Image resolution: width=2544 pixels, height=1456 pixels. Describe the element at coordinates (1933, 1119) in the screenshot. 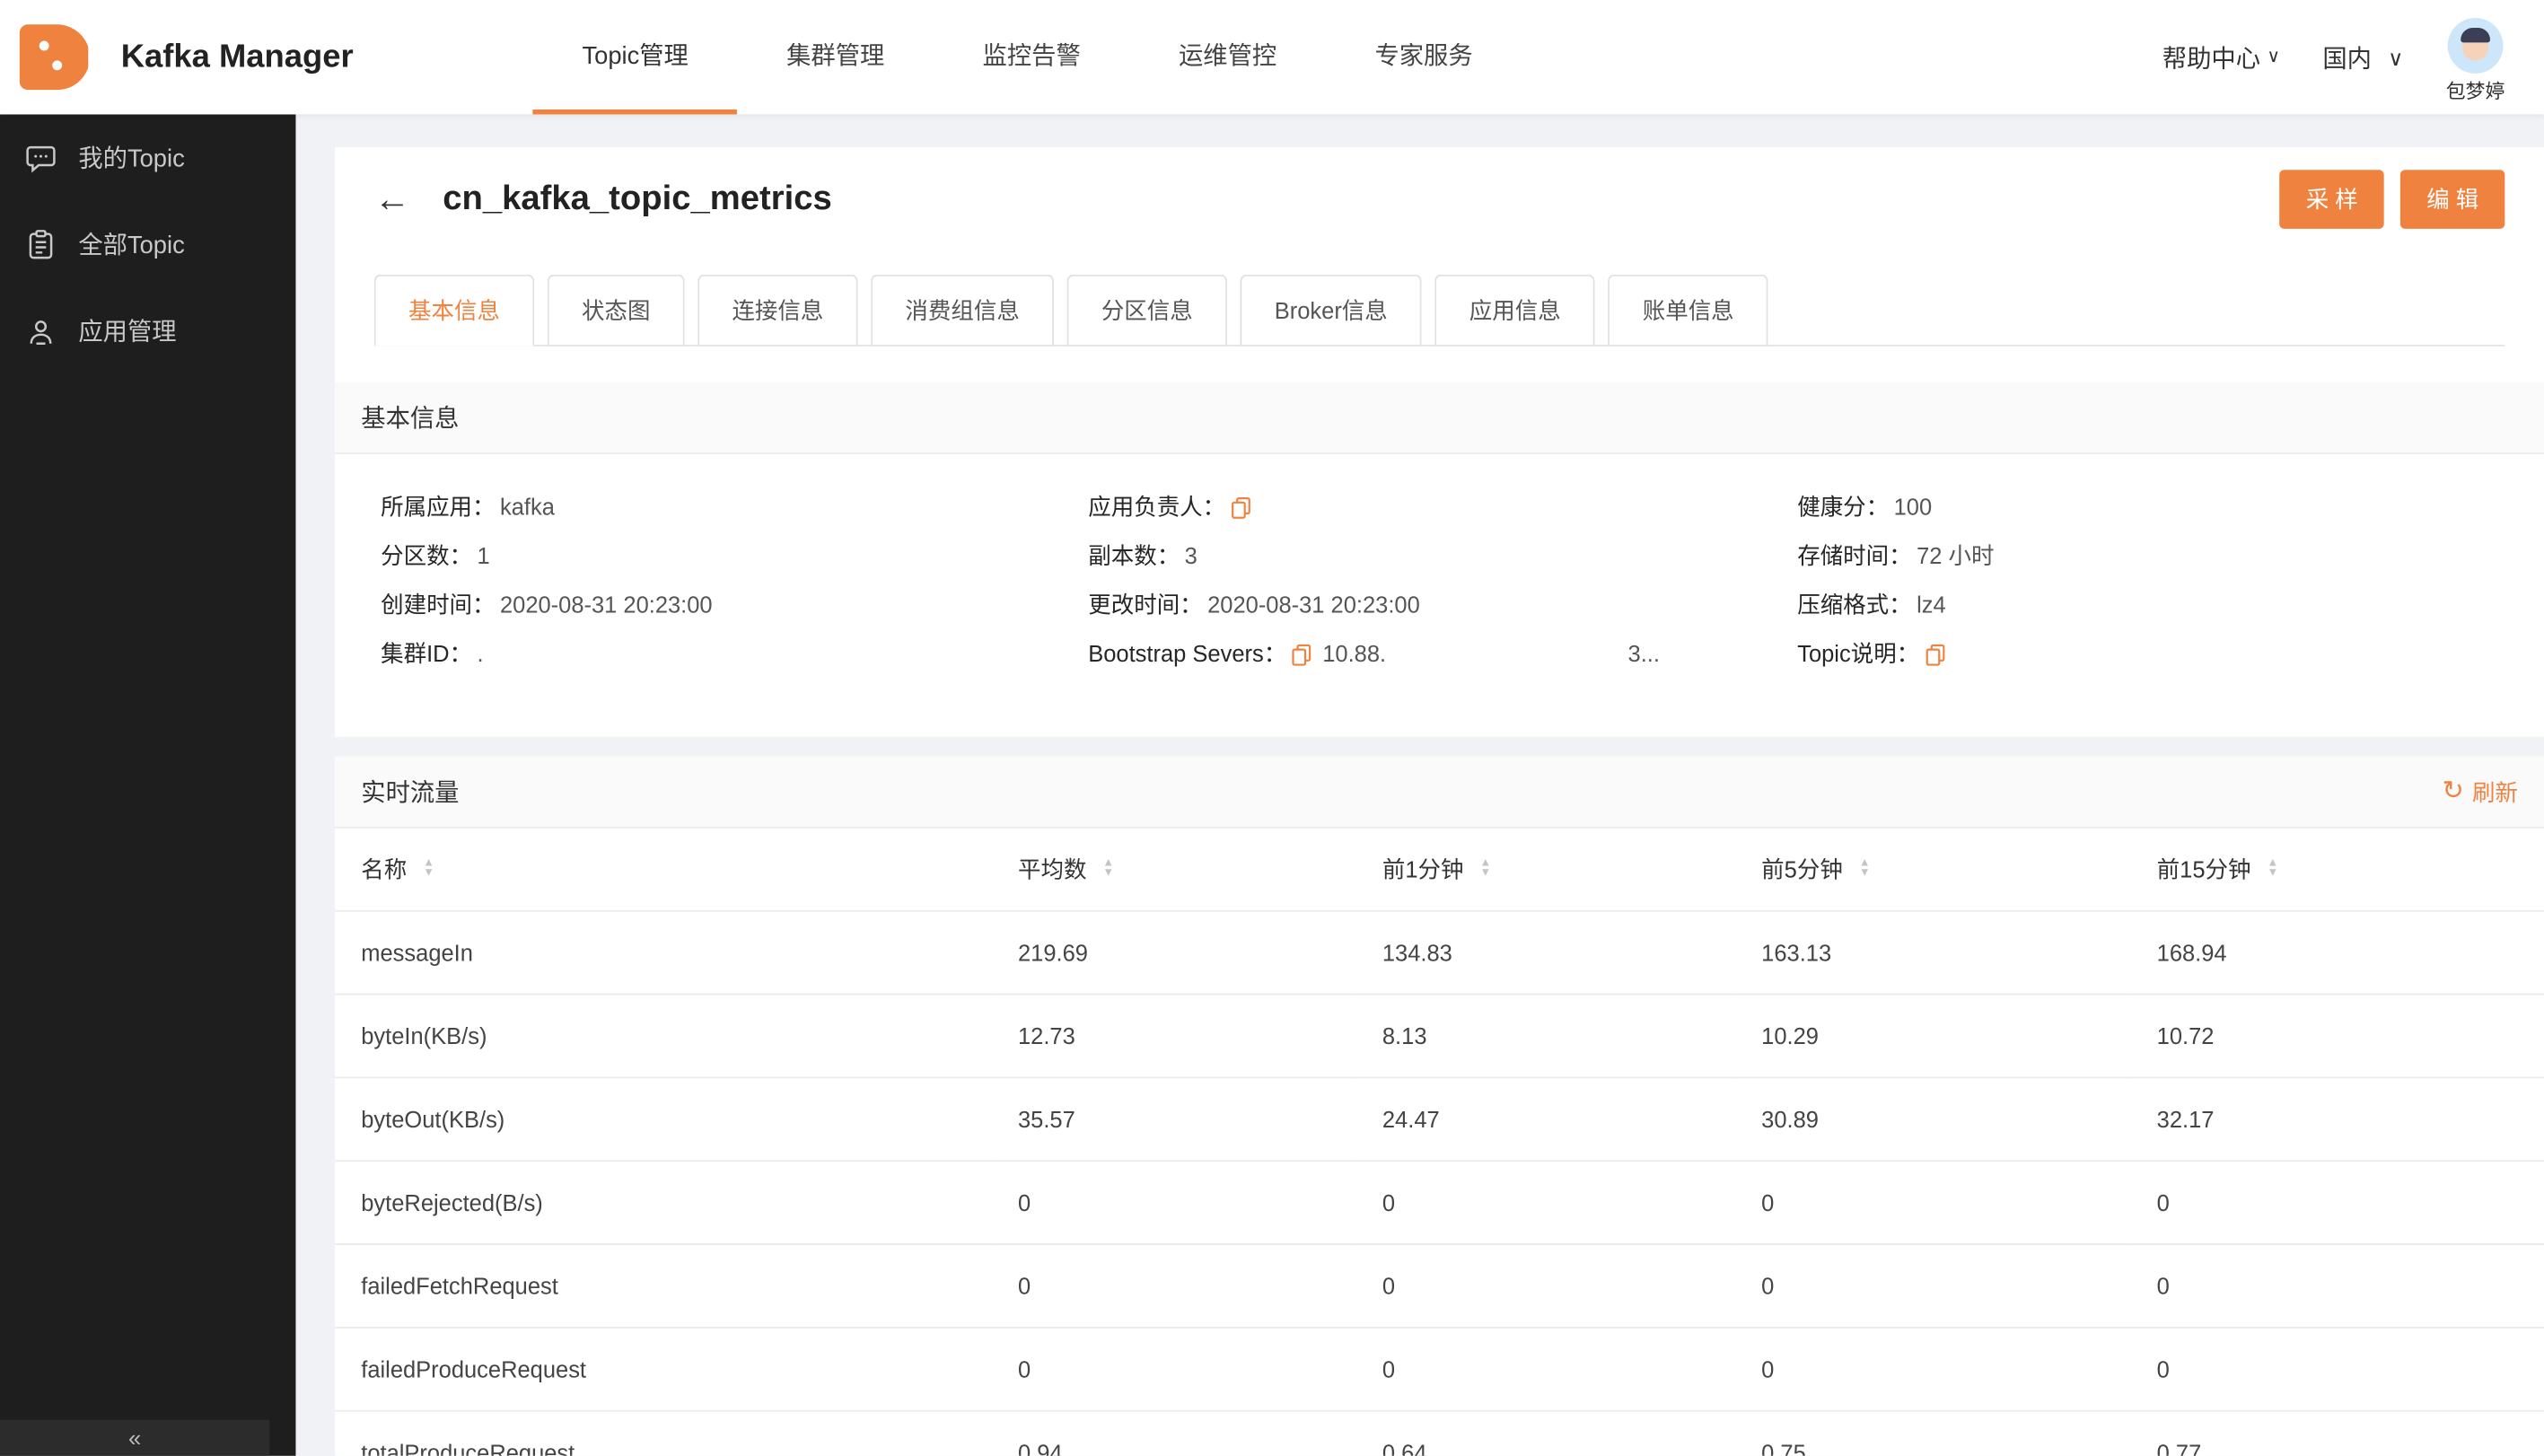

I see `metric-5min: 30.89` at that location.